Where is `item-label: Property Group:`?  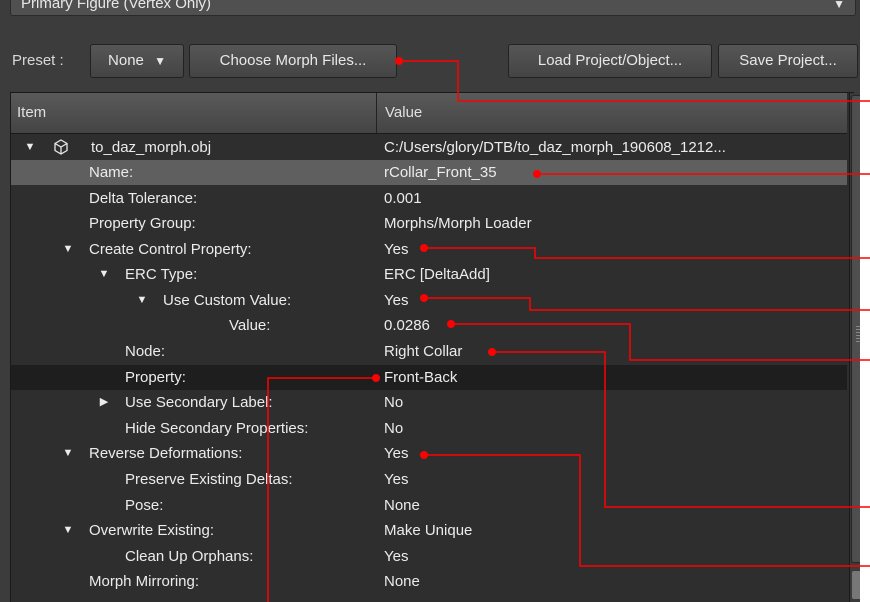 item-label: Property Group: is located at coordinates (142, 223).